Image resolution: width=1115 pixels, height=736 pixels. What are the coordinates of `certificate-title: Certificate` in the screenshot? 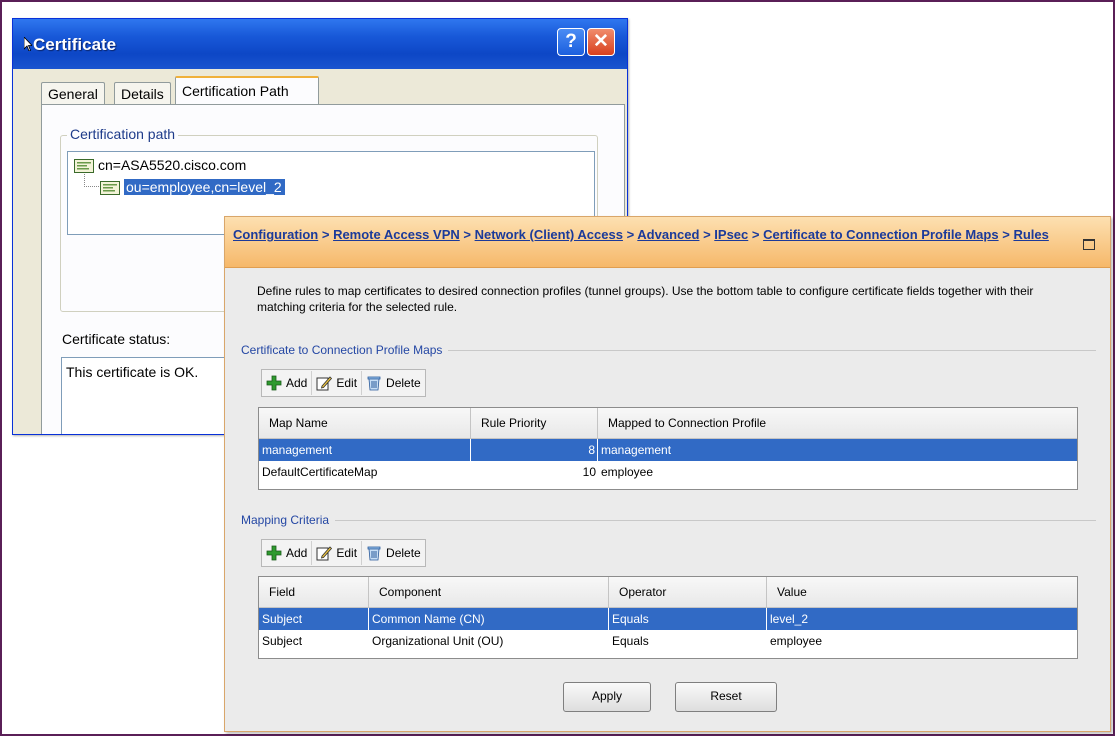 It's located at (75, 44).